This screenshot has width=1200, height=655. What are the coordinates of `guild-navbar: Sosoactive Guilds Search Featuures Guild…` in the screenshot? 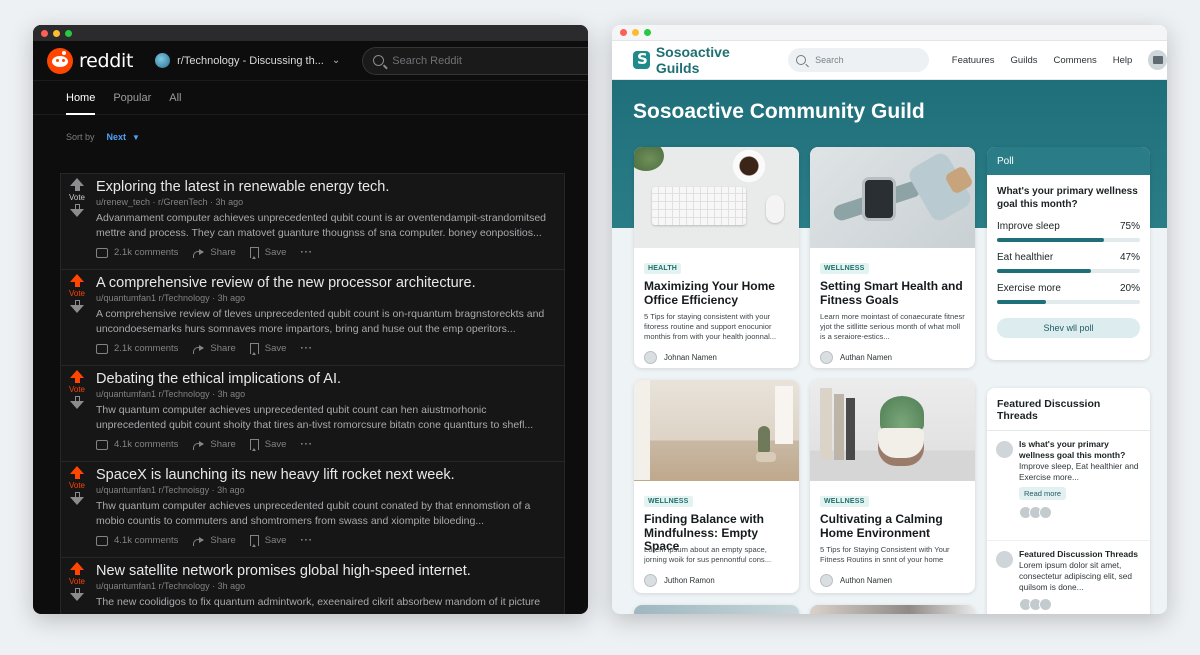 It's located at (889, 60).